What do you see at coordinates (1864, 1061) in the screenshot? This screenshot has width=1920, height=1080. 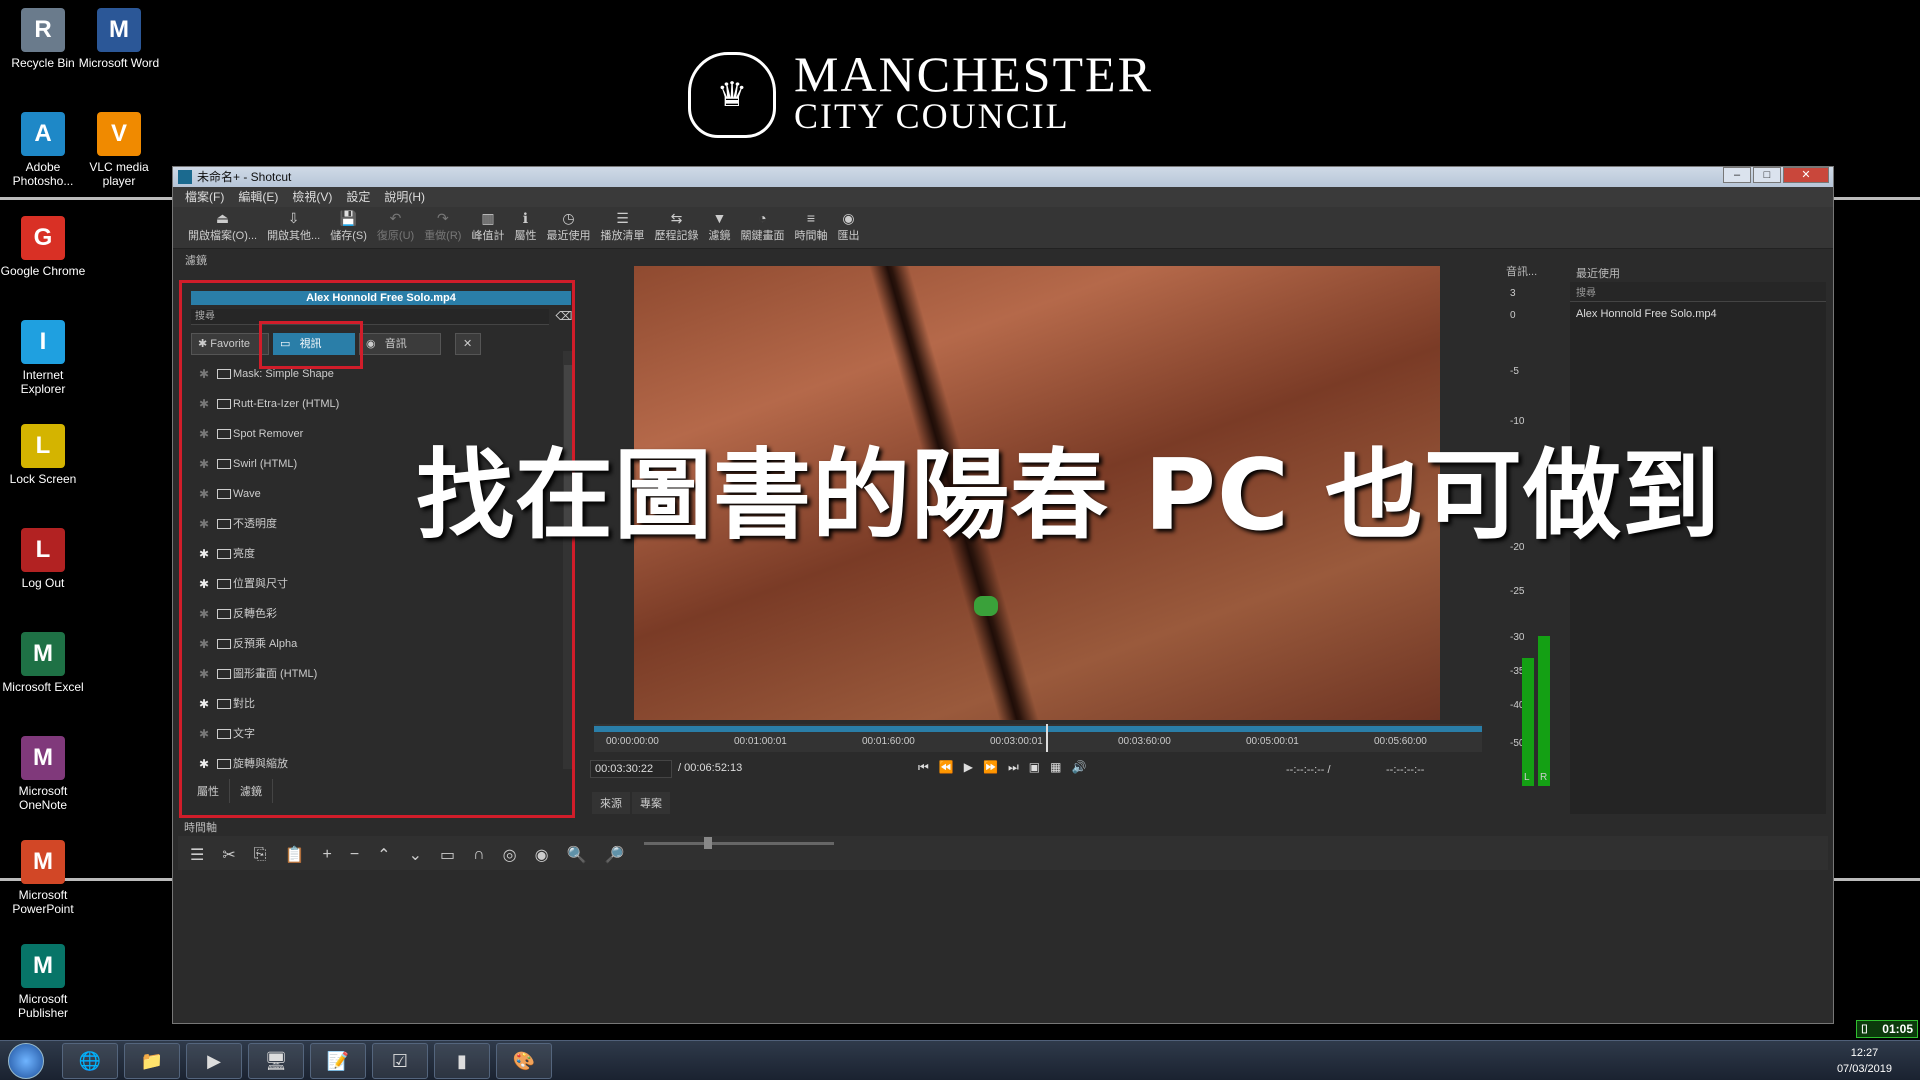 I see `taskbar-clock: 12:27 07/03/2019` at bounding box center [1864, 1061].